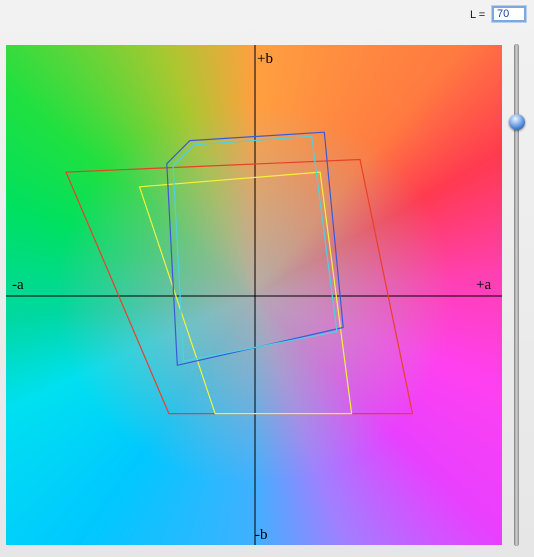 This screenshot has width=534, height=557. Describe the element at coordinates (509, 14) in the screenshot. I see `lightness-input` at that location.